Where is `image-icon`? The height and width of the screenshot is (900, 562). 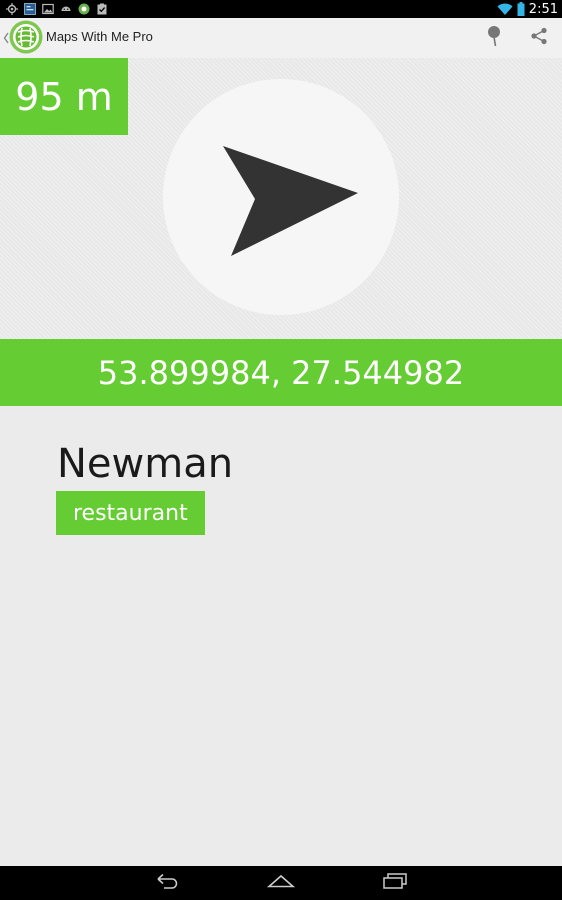 image-icon is located at coordinates (48, 8).